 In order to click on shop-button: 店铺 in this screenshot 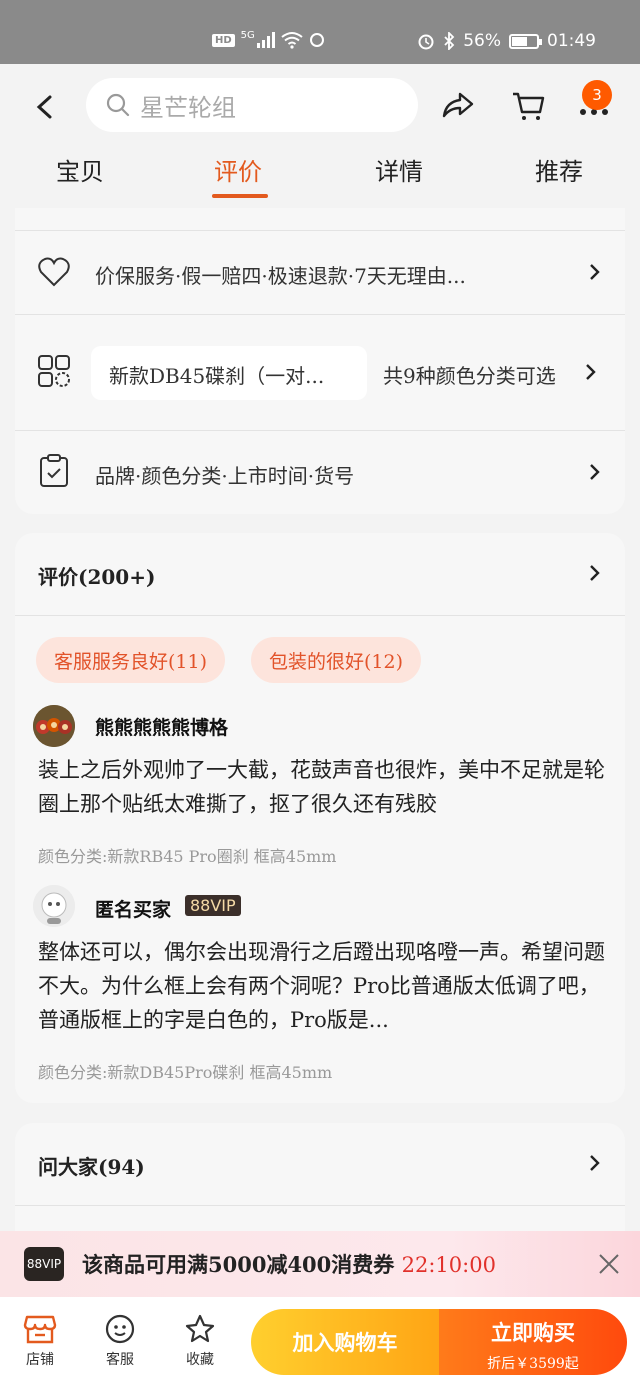, I will do `click(40, 1341)`.